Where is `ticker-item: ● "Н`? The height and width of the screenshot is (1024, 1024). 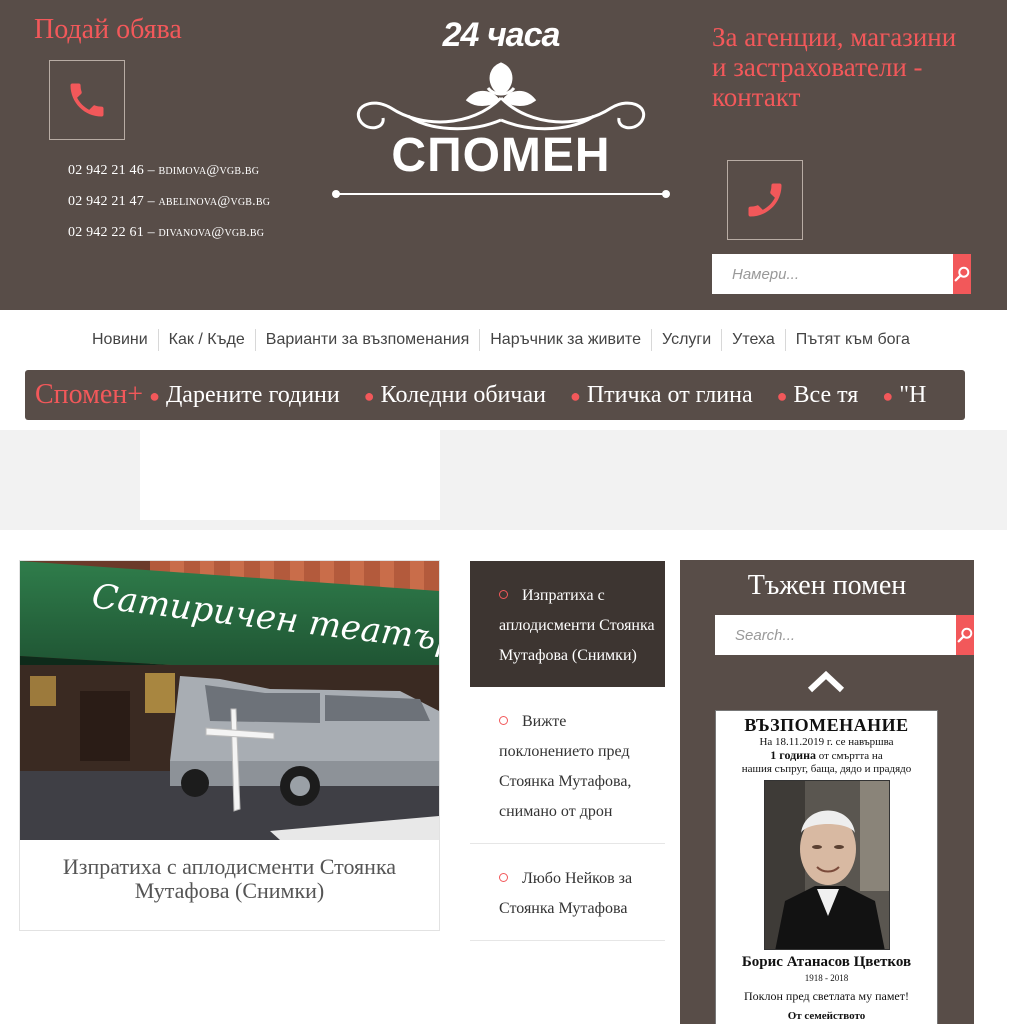
ticker-item: ● "Н is located at coordinates (904, 395).